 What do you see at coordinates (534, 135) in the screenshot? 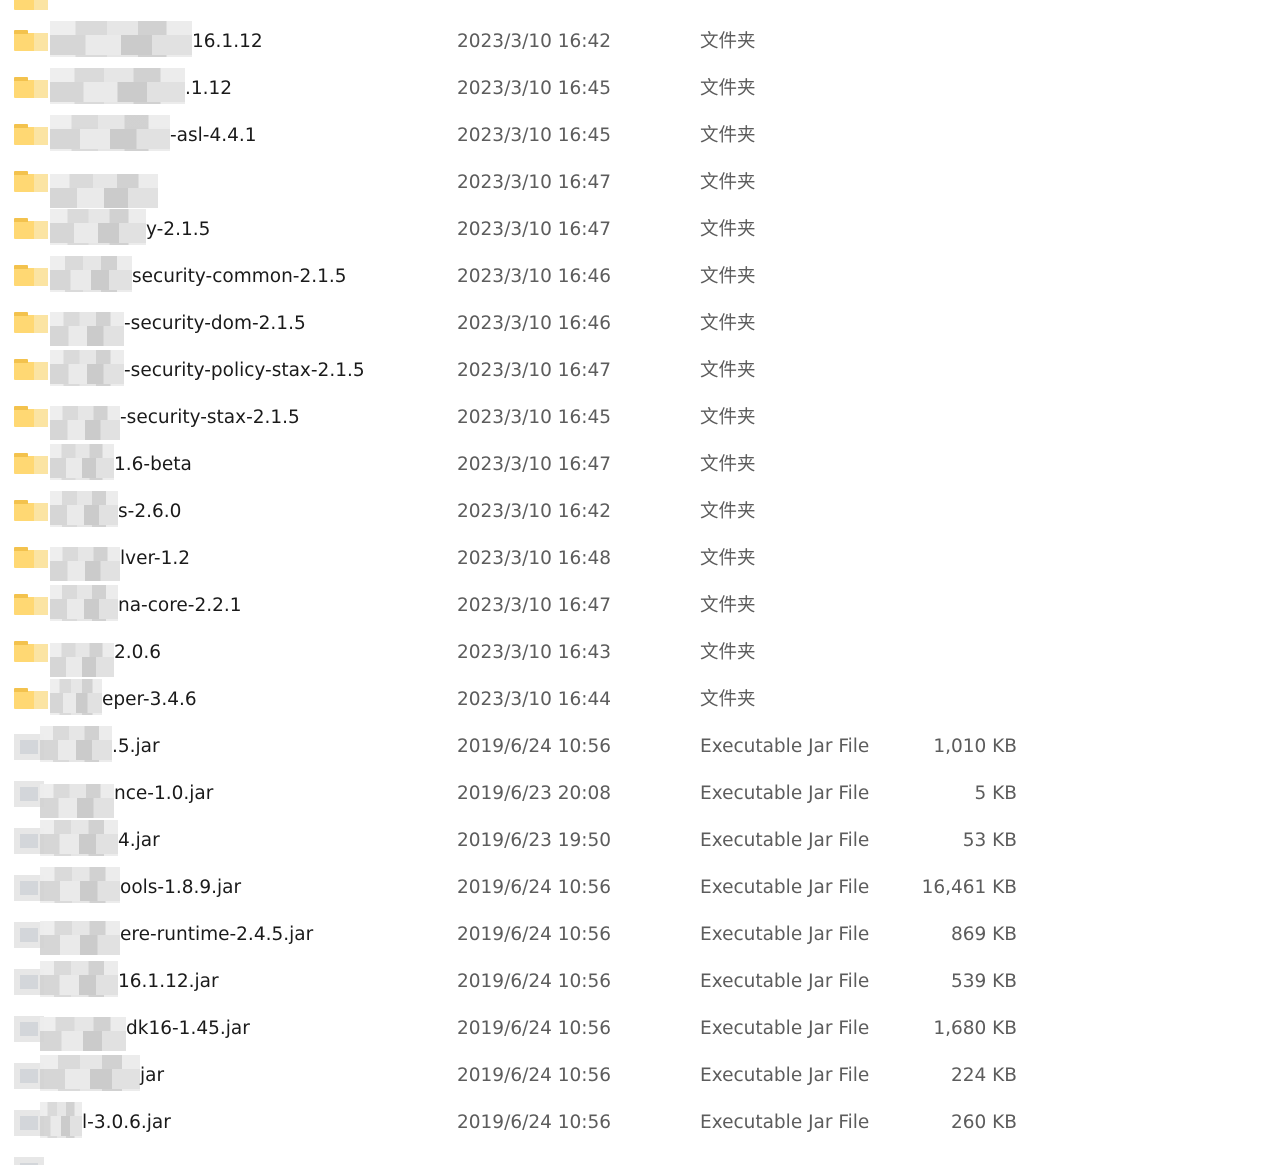
I see `file-date: 2023/3/10 16:45` at bounding box center [534, 135].